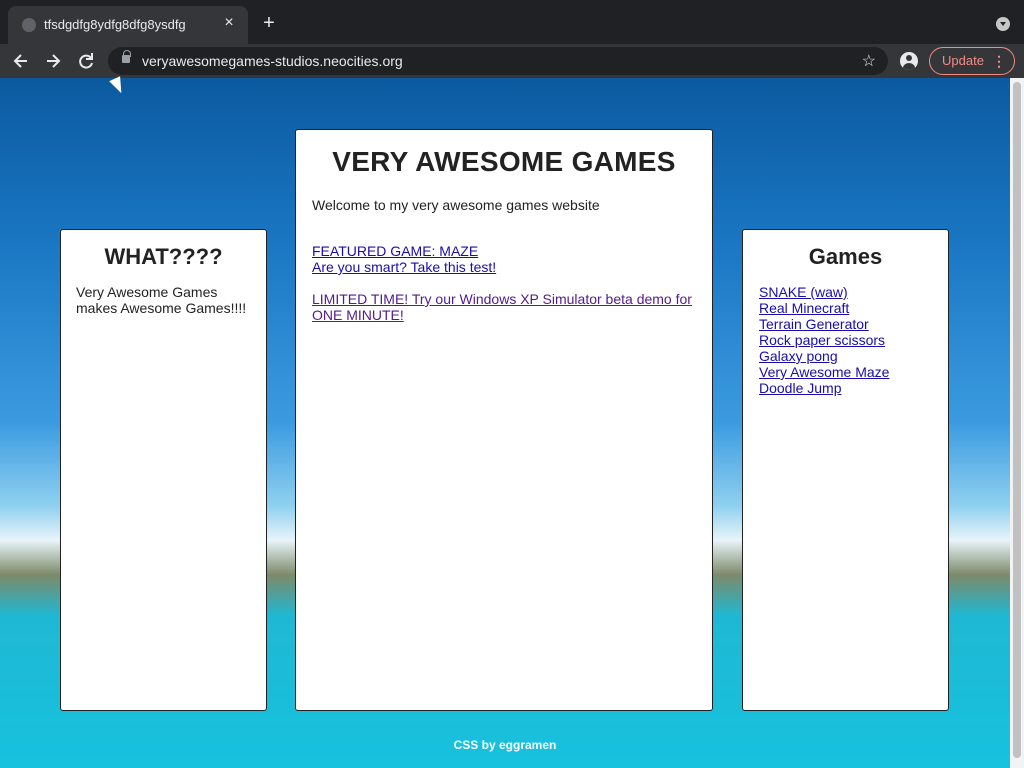 The height and width of the screenshot is (768, 1024). Describe the element at coordinates (504, 161) in the screenshot. I see `site-title: VERY AWESOME GAMES` at that location.